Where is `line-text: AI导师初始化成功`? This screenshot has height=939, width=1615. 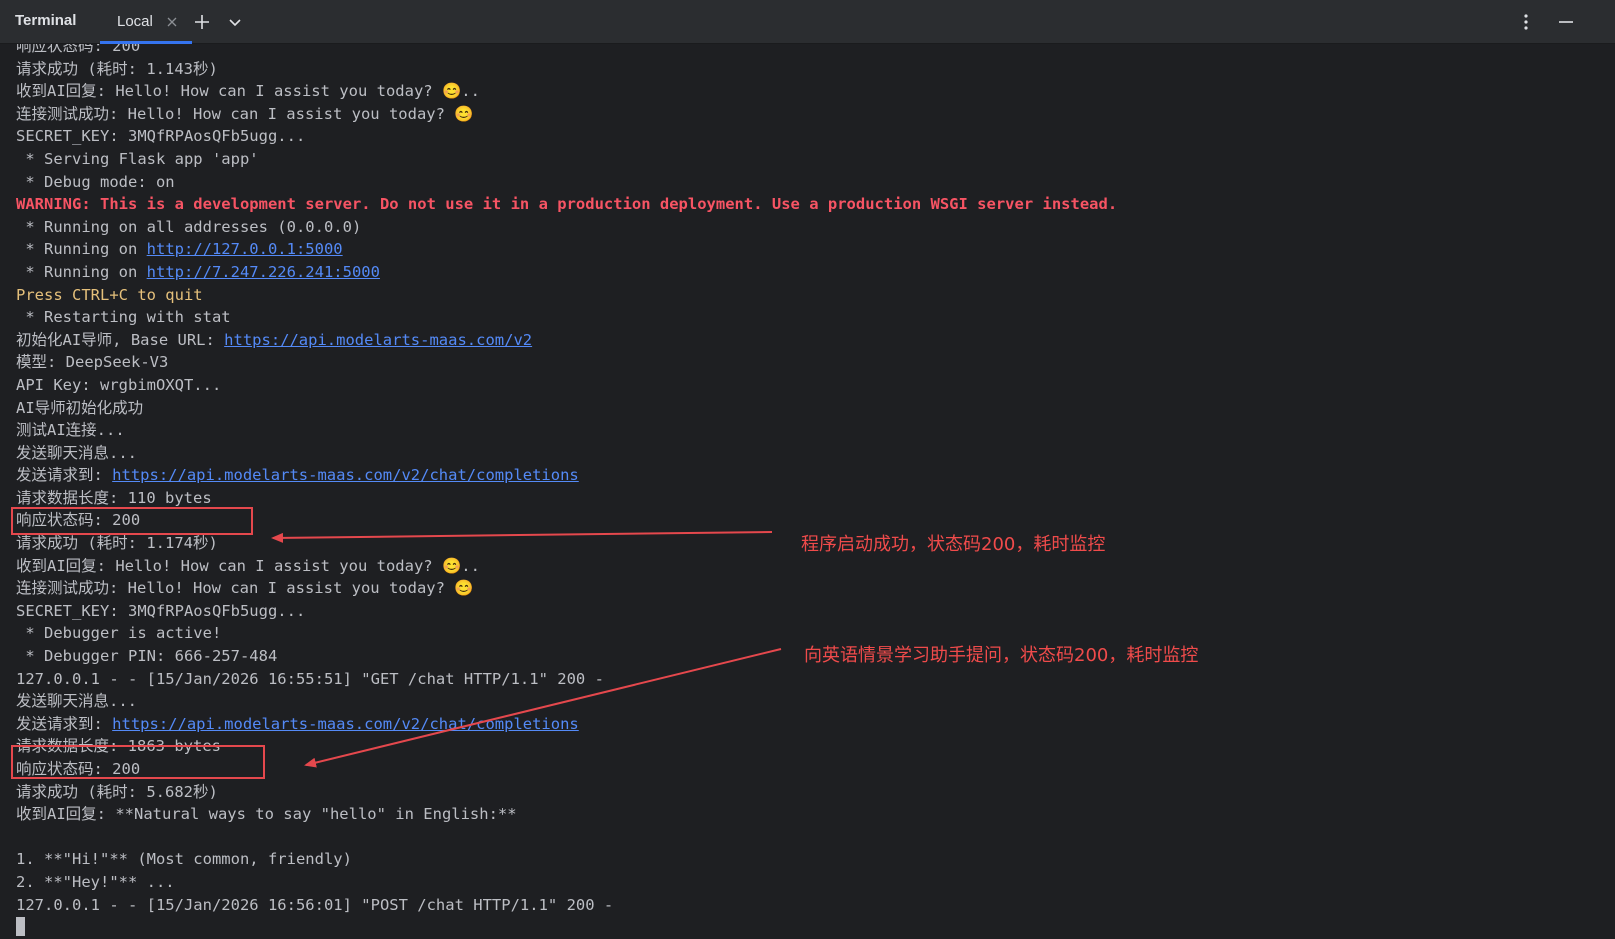 line-text: AI导师初始化成功 is located at coordinates (80, 407).